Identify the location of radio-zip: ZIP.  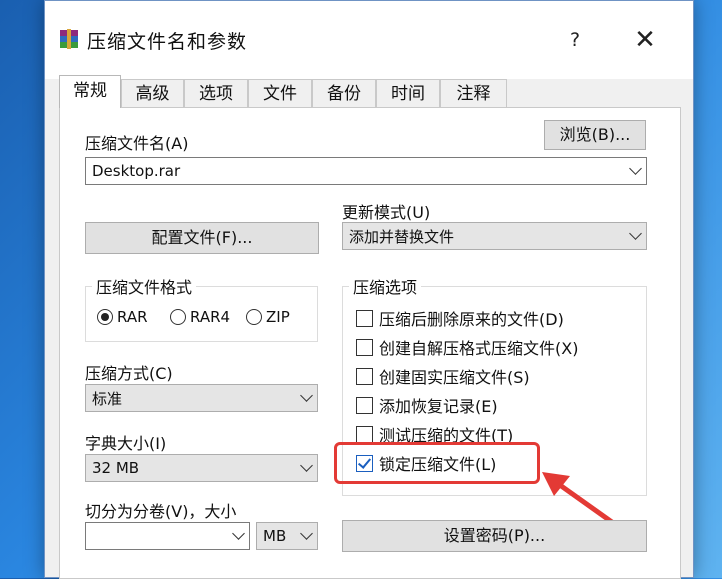
(268, 317).